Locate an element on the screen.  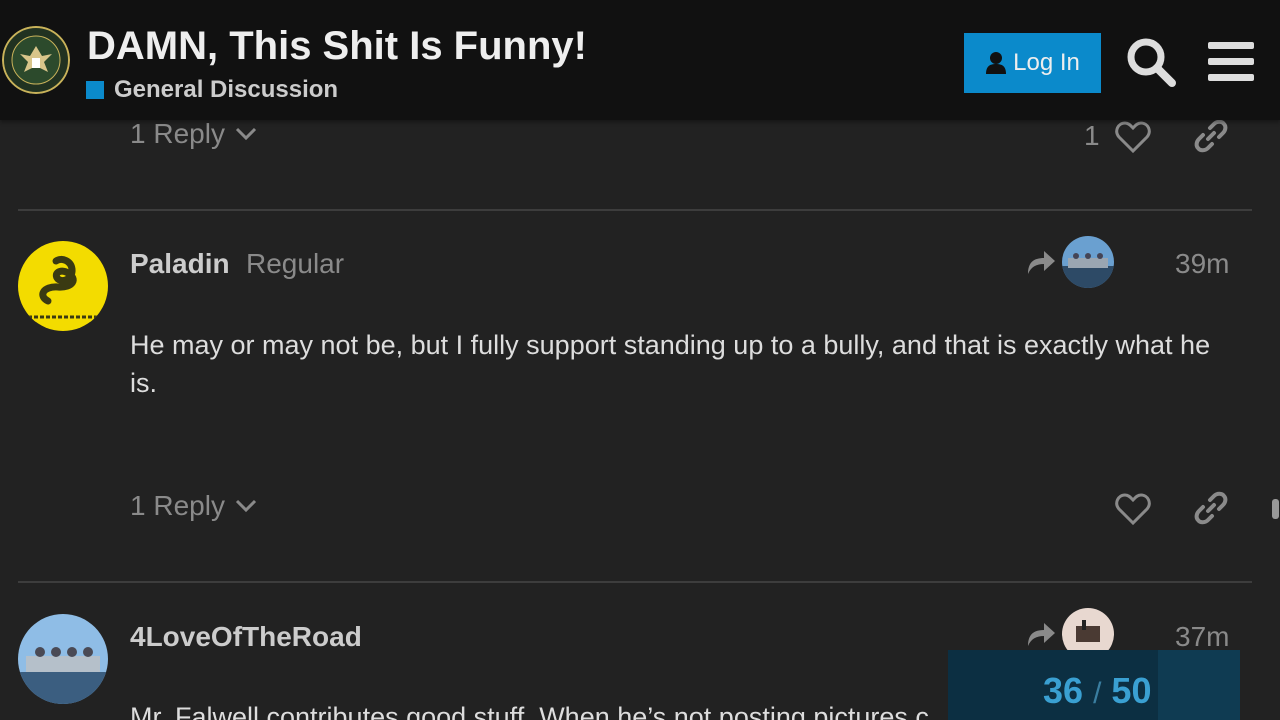
topic-progress: 36 / 50 is located at coordinates (1094, 685).